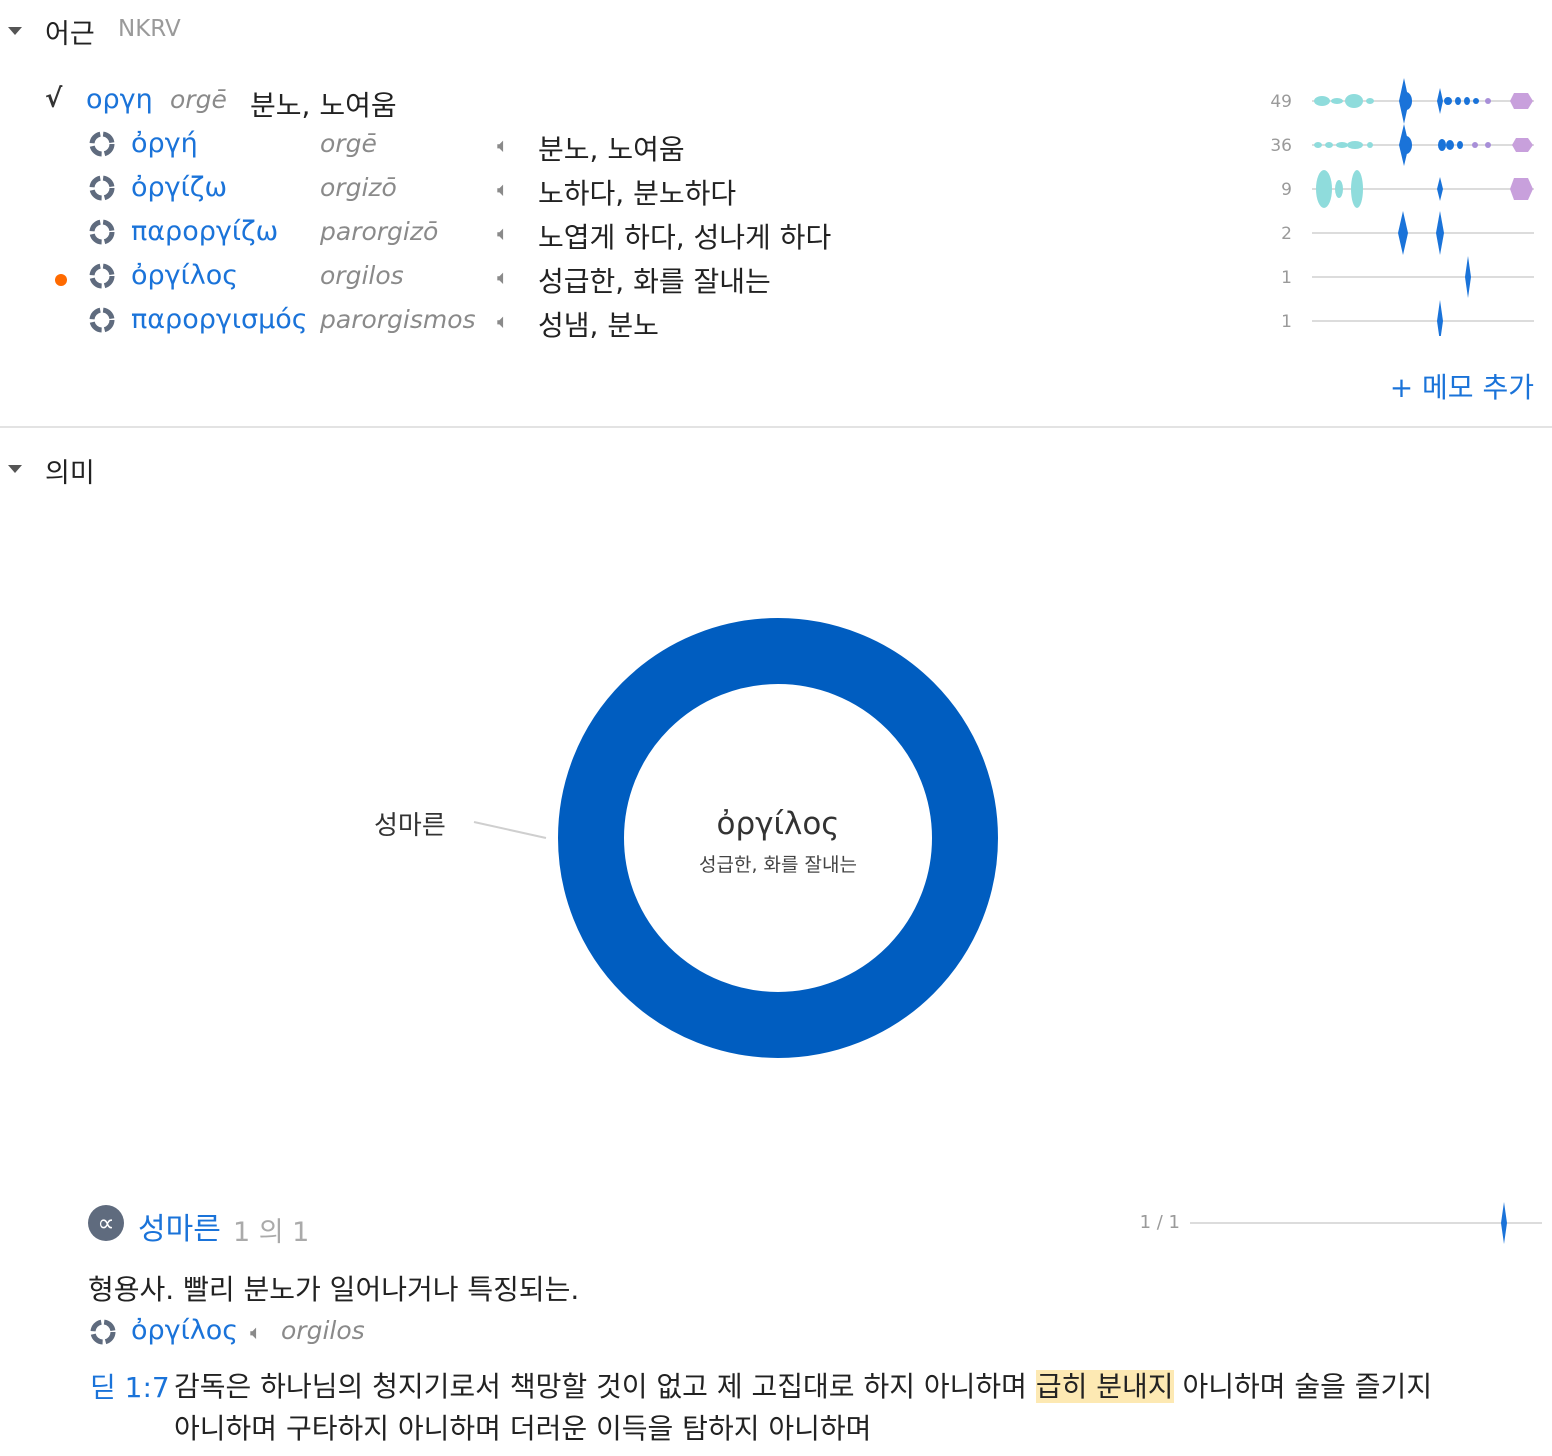  I want to click on count-3: 1, so click(1286, 278).